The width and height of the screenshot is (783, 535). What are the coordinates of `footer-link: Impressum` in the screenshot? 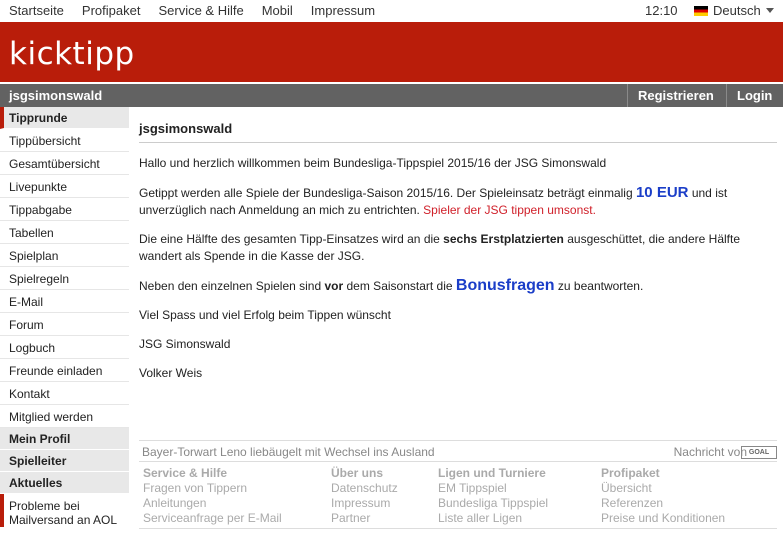 It's located at (364, 503).